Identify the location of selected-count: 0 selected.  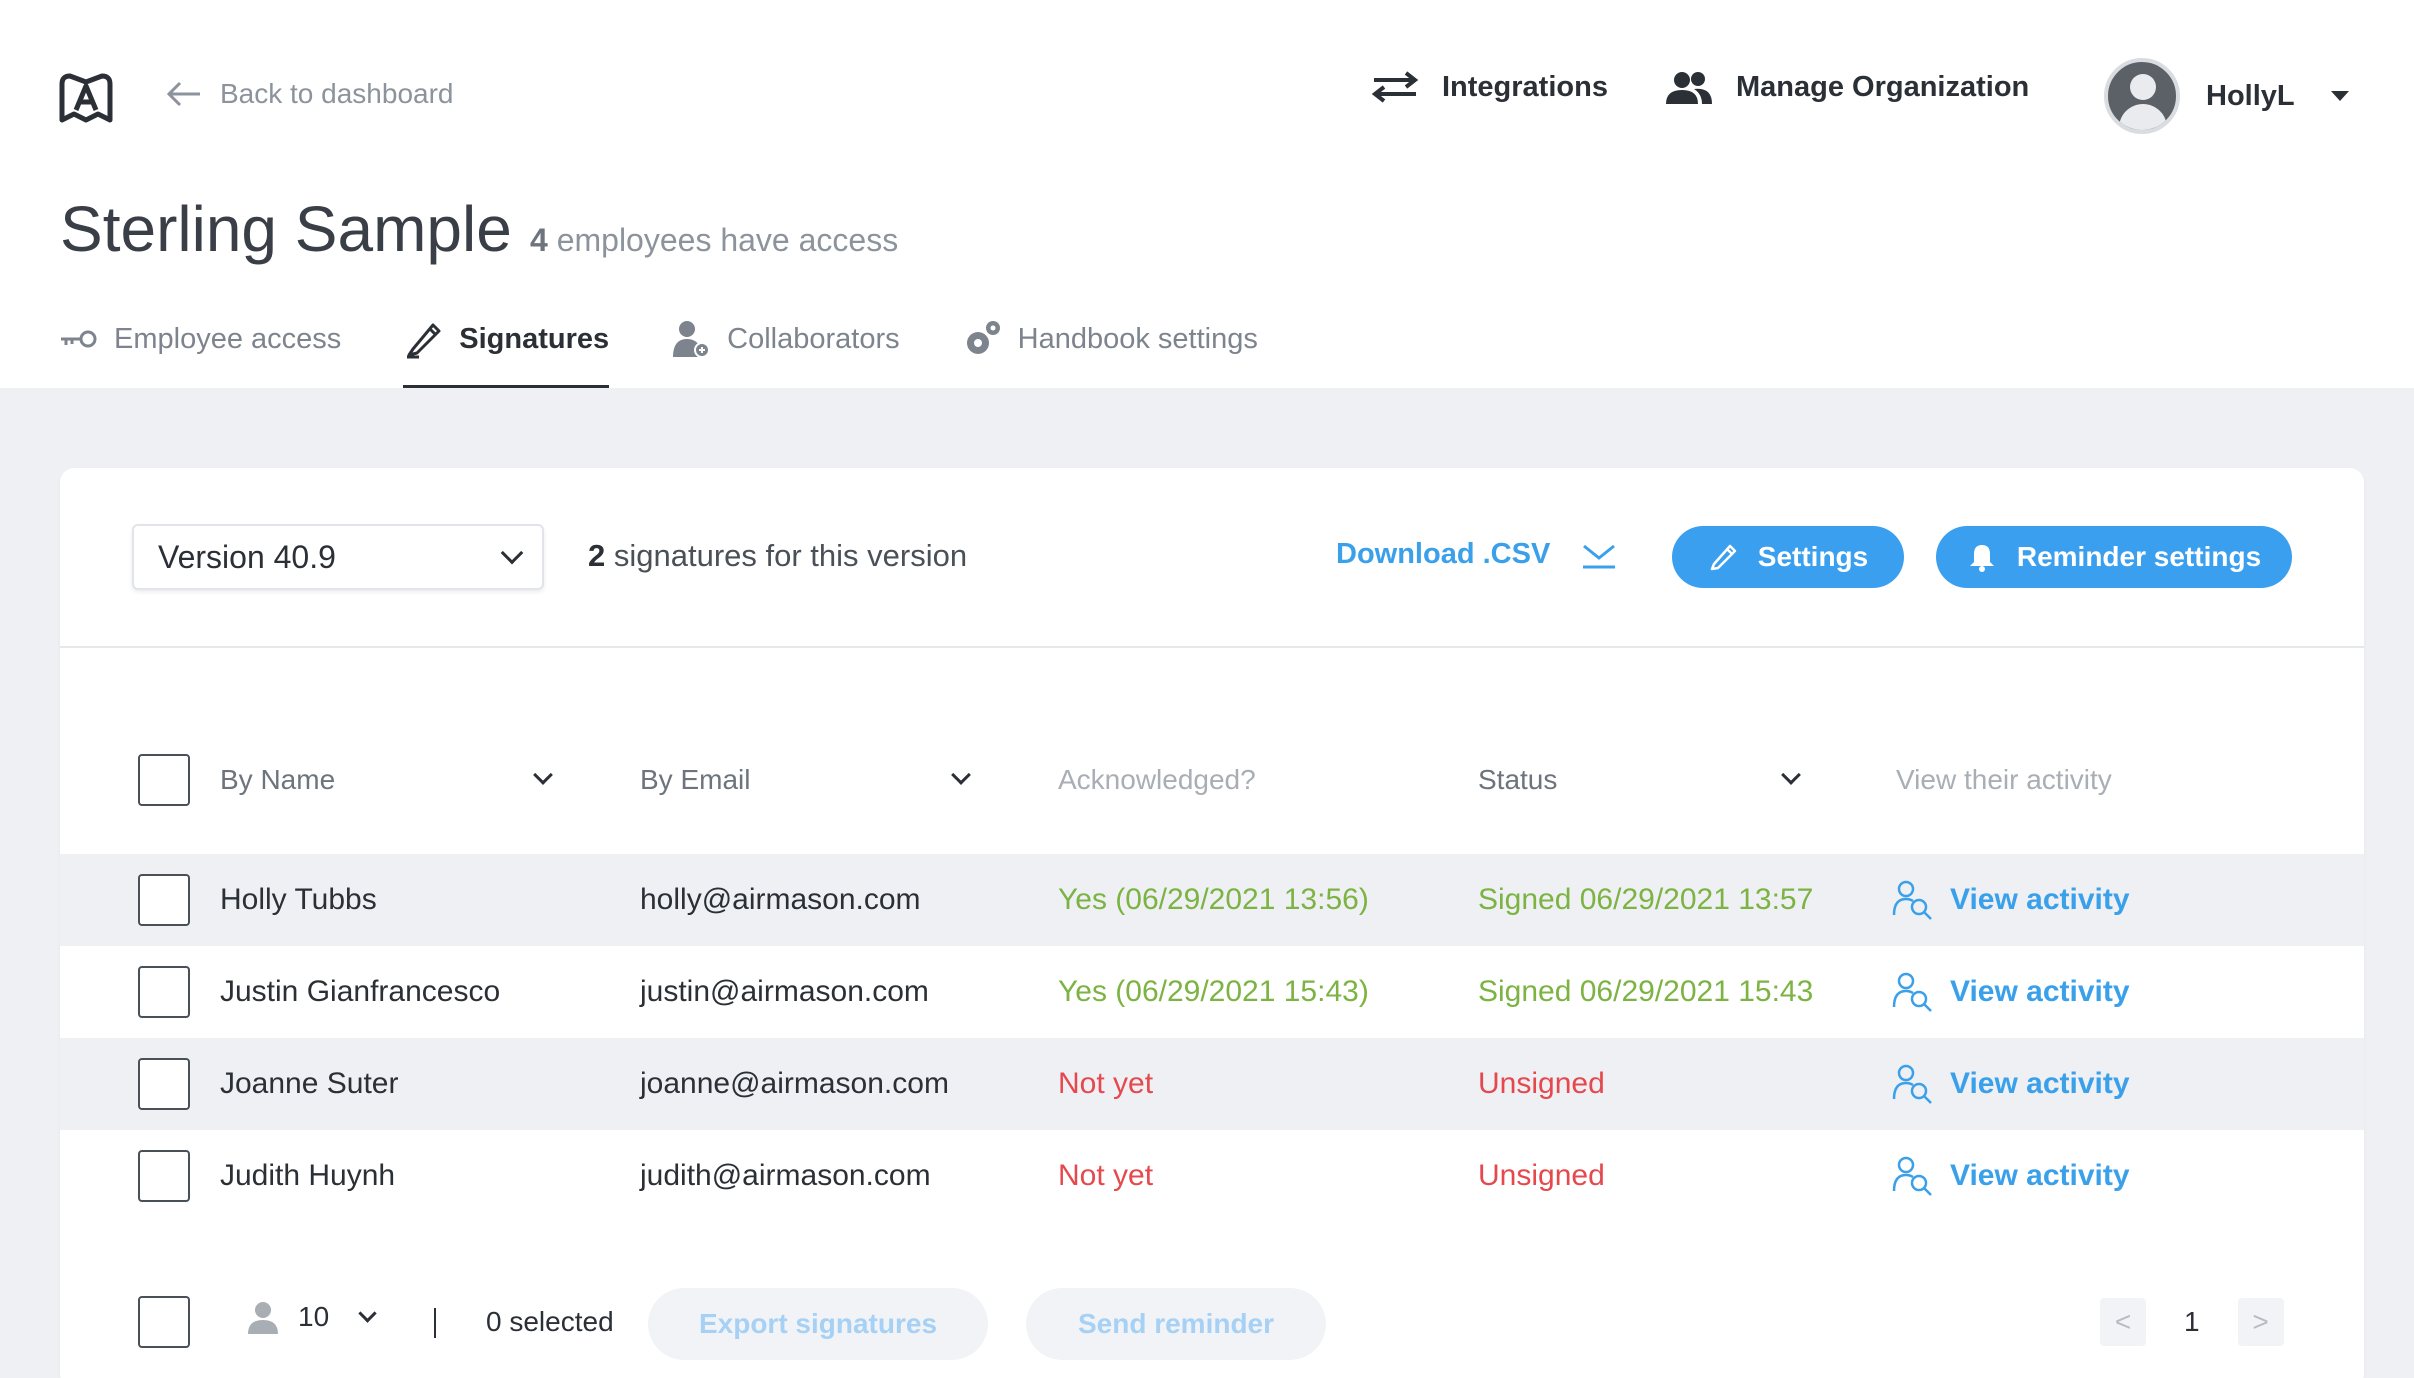
(550, 1321).